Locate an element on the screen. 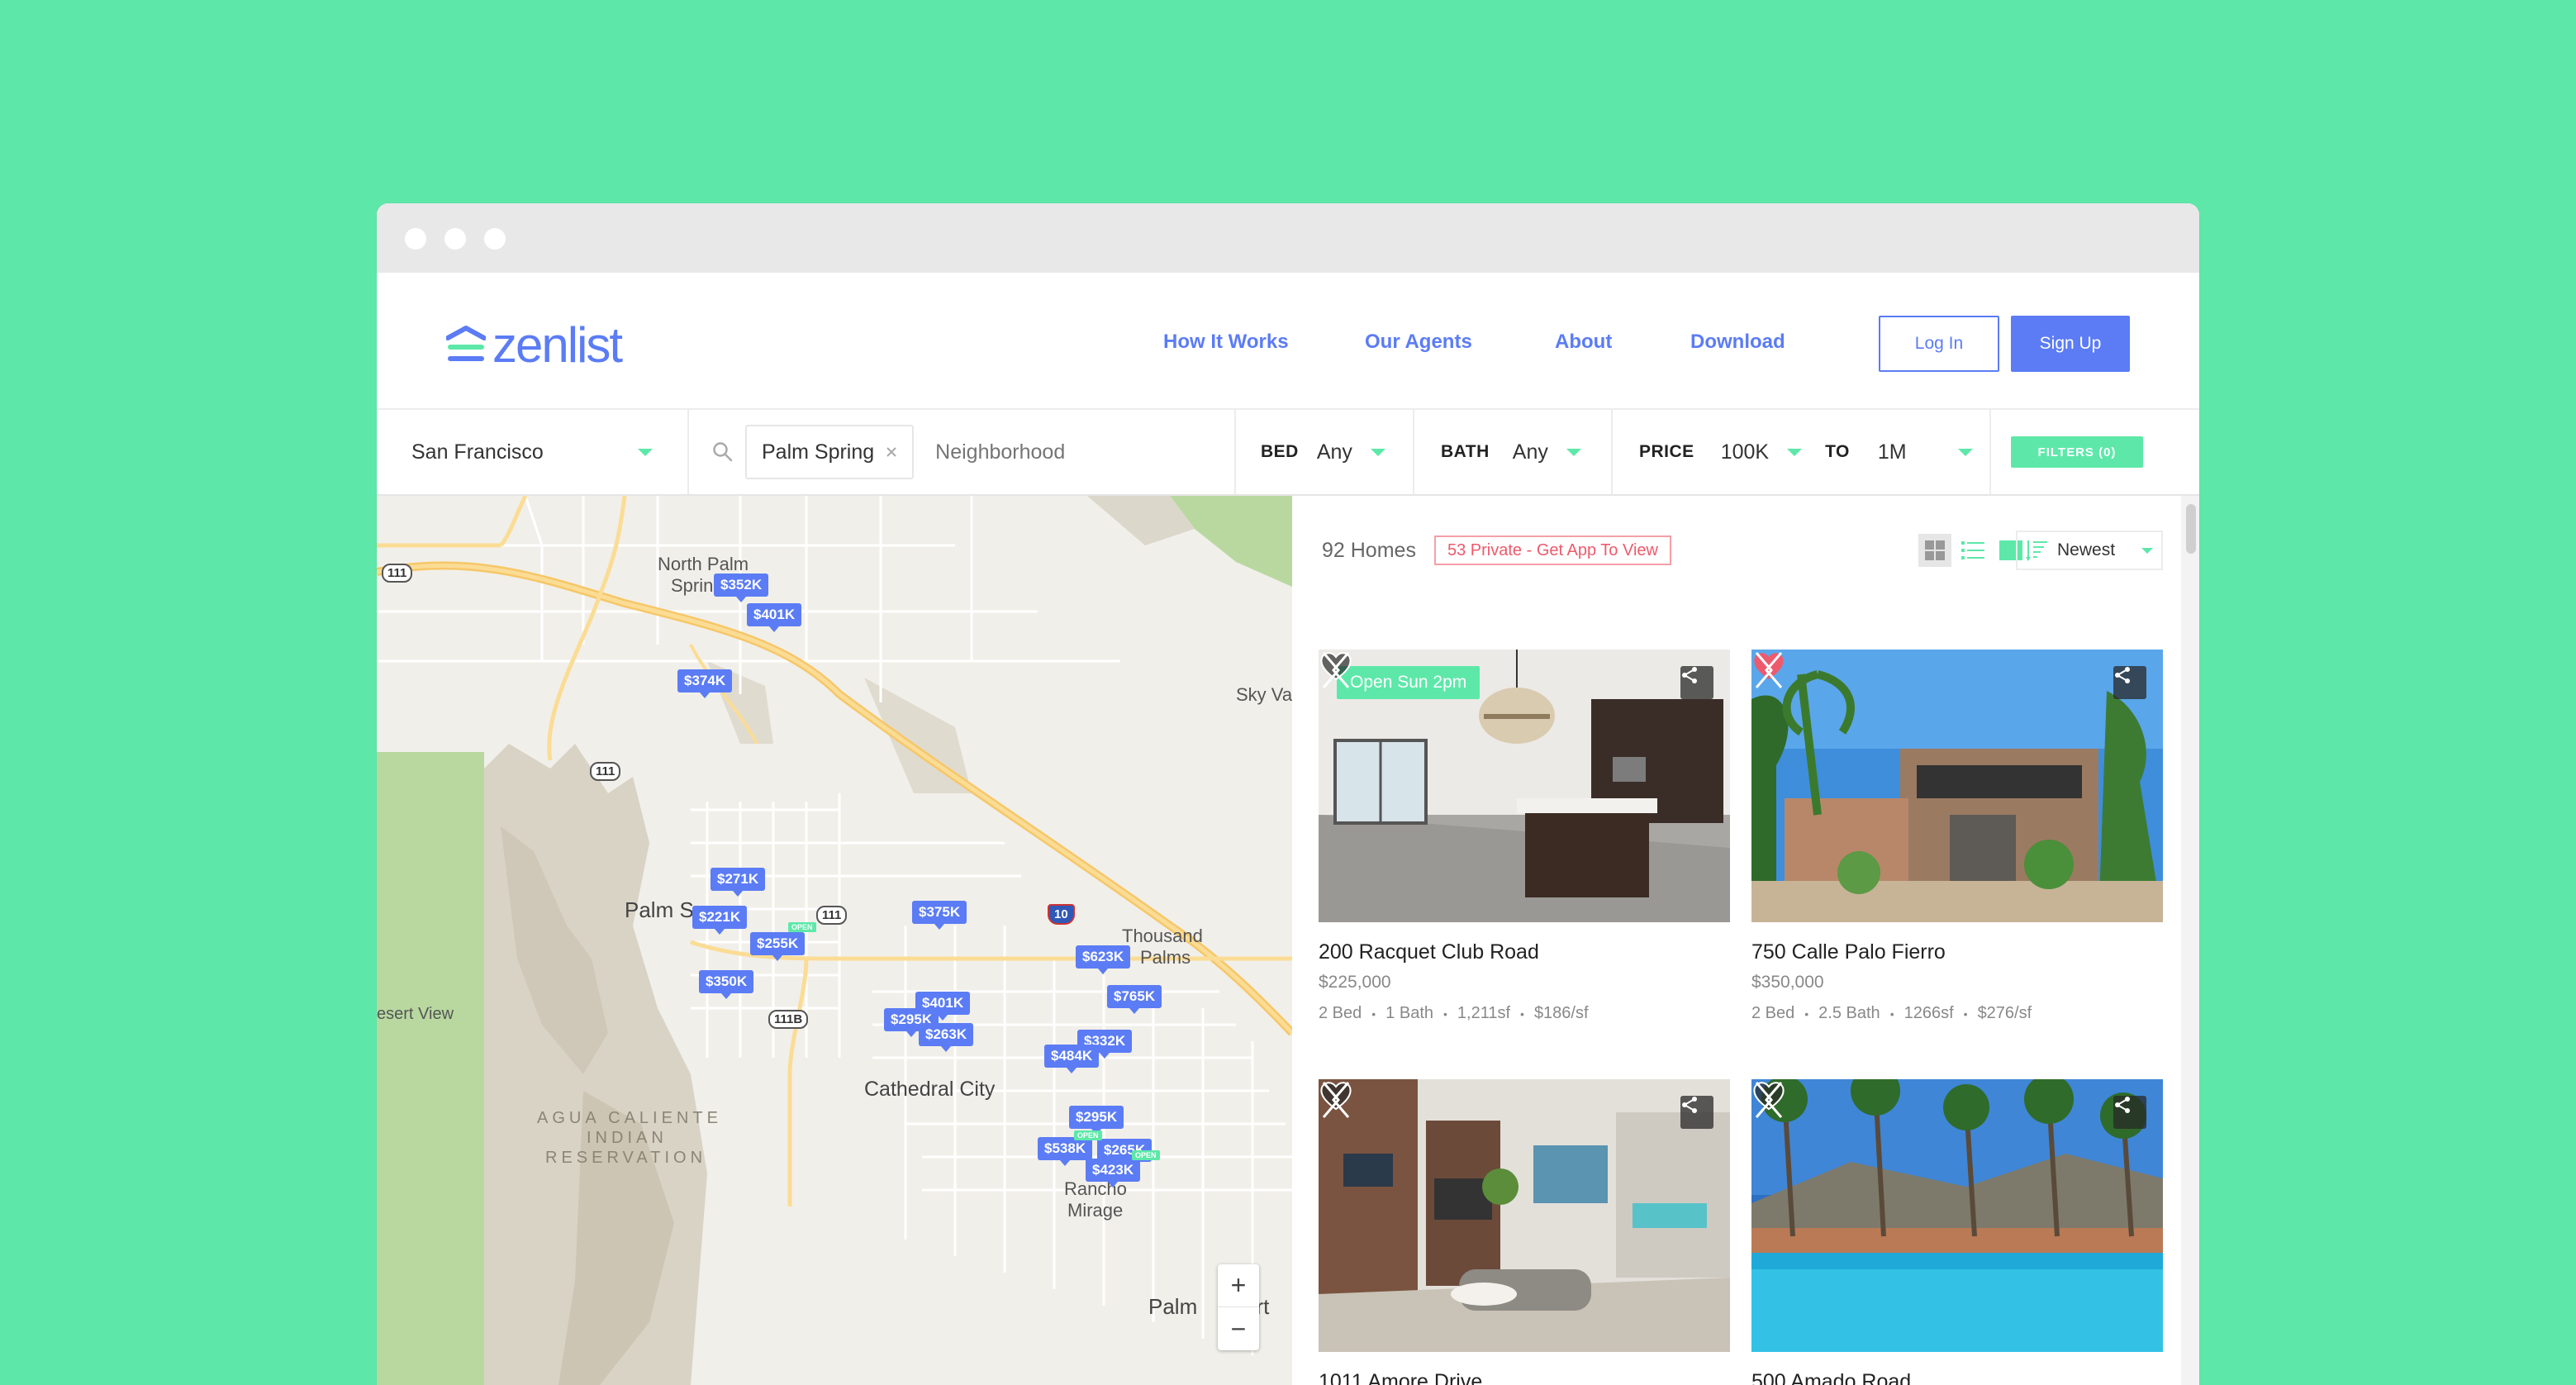 The height and width of the screenshot is (1385, 2576). listing-card: 500 Amado Road is located at coordinates (1957, 1232).